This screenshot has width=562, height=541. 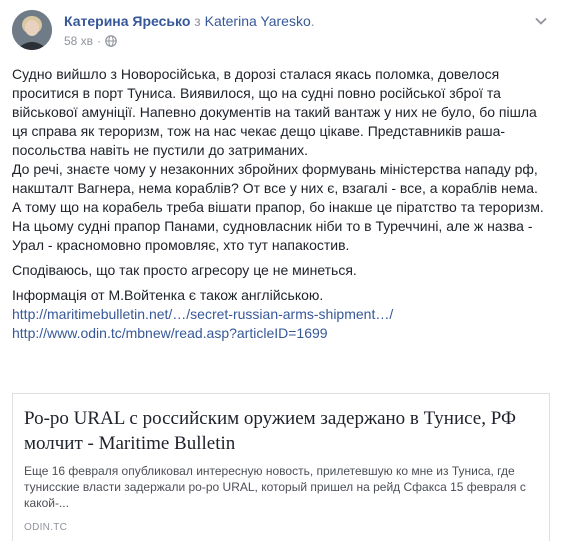 I want to click on via-text: з, so click(x=197, y=21).